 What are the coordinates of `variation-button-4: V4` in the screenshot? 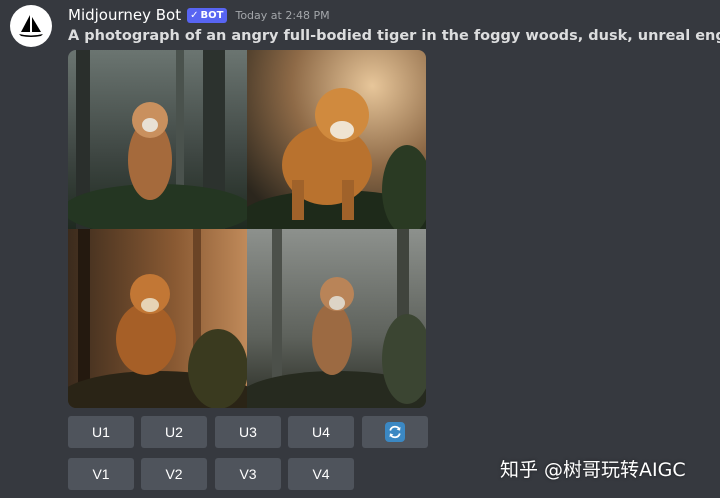 It's located at (321, 474).